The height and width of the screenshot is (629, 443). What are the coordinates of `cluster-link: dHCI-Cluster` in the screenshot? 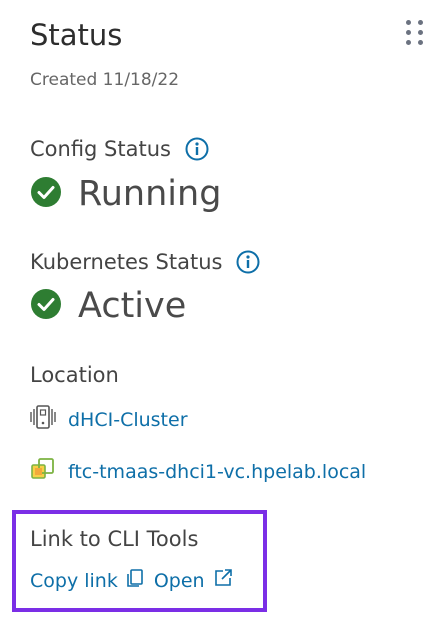 It's located at (128, 420).